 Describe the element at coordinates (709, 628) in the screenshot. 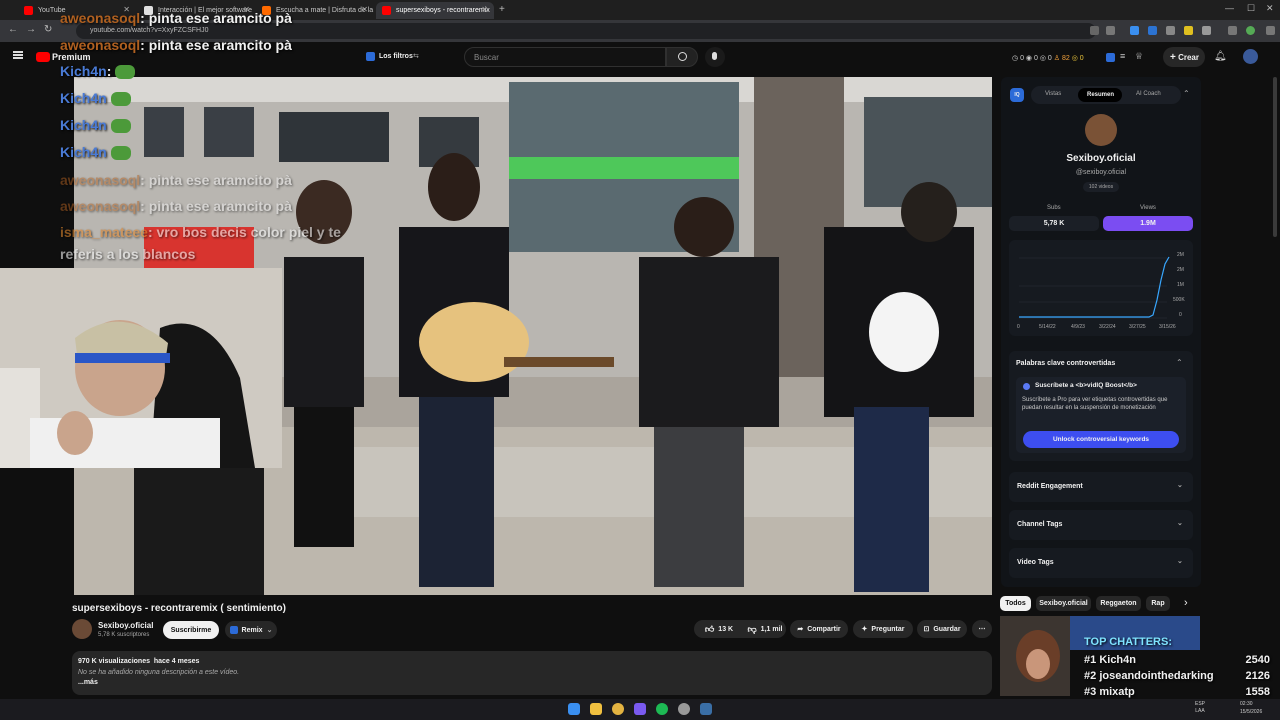

I see `thumbs-up-icon: 👍︎` at that location.